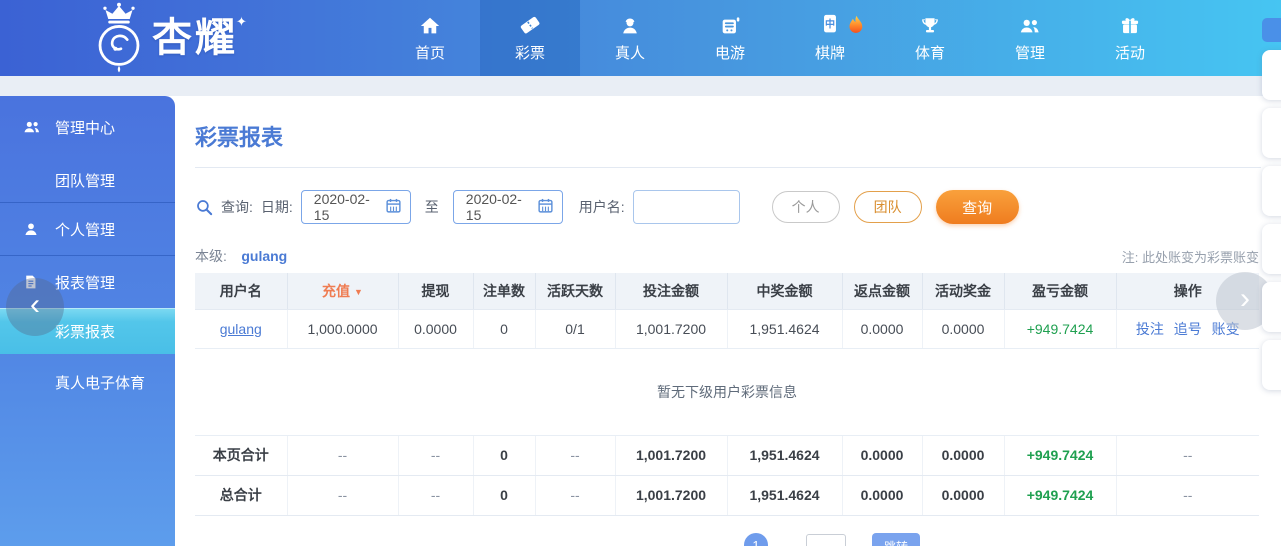 The image size is (1281, 546). What do you see at coordinates (629, 53) in the screenshot?
I see `nav-label: 真人` at bounding box center [629, 53].